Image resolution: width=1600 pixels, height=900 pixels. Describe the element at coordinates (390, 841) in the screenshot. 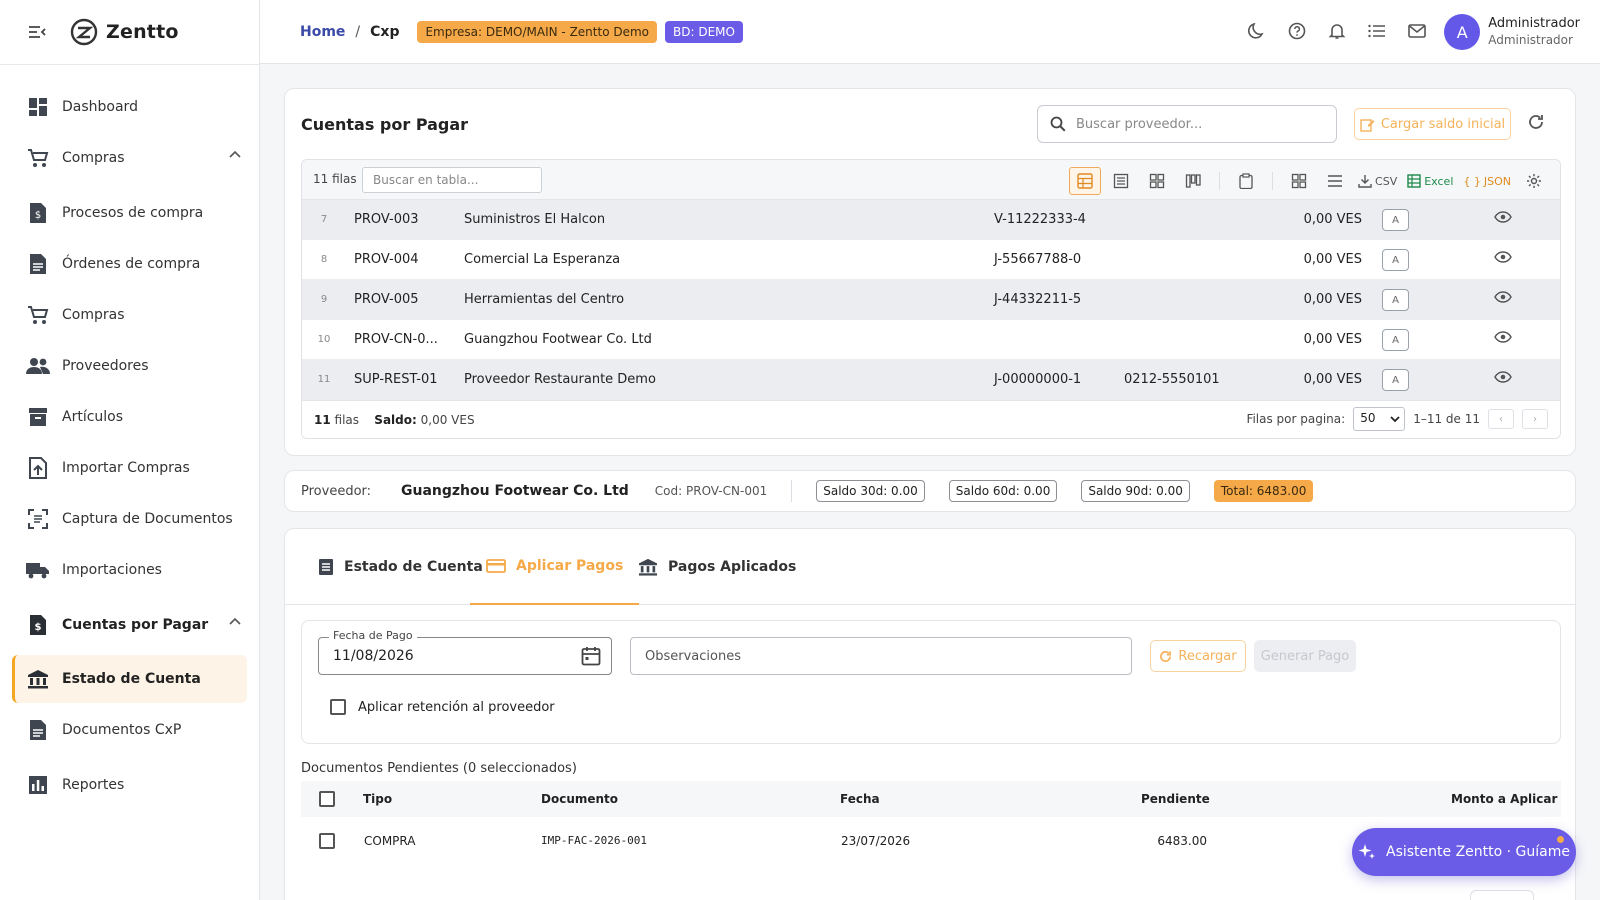

I see `cell-tipo: COMPRA` at that location.